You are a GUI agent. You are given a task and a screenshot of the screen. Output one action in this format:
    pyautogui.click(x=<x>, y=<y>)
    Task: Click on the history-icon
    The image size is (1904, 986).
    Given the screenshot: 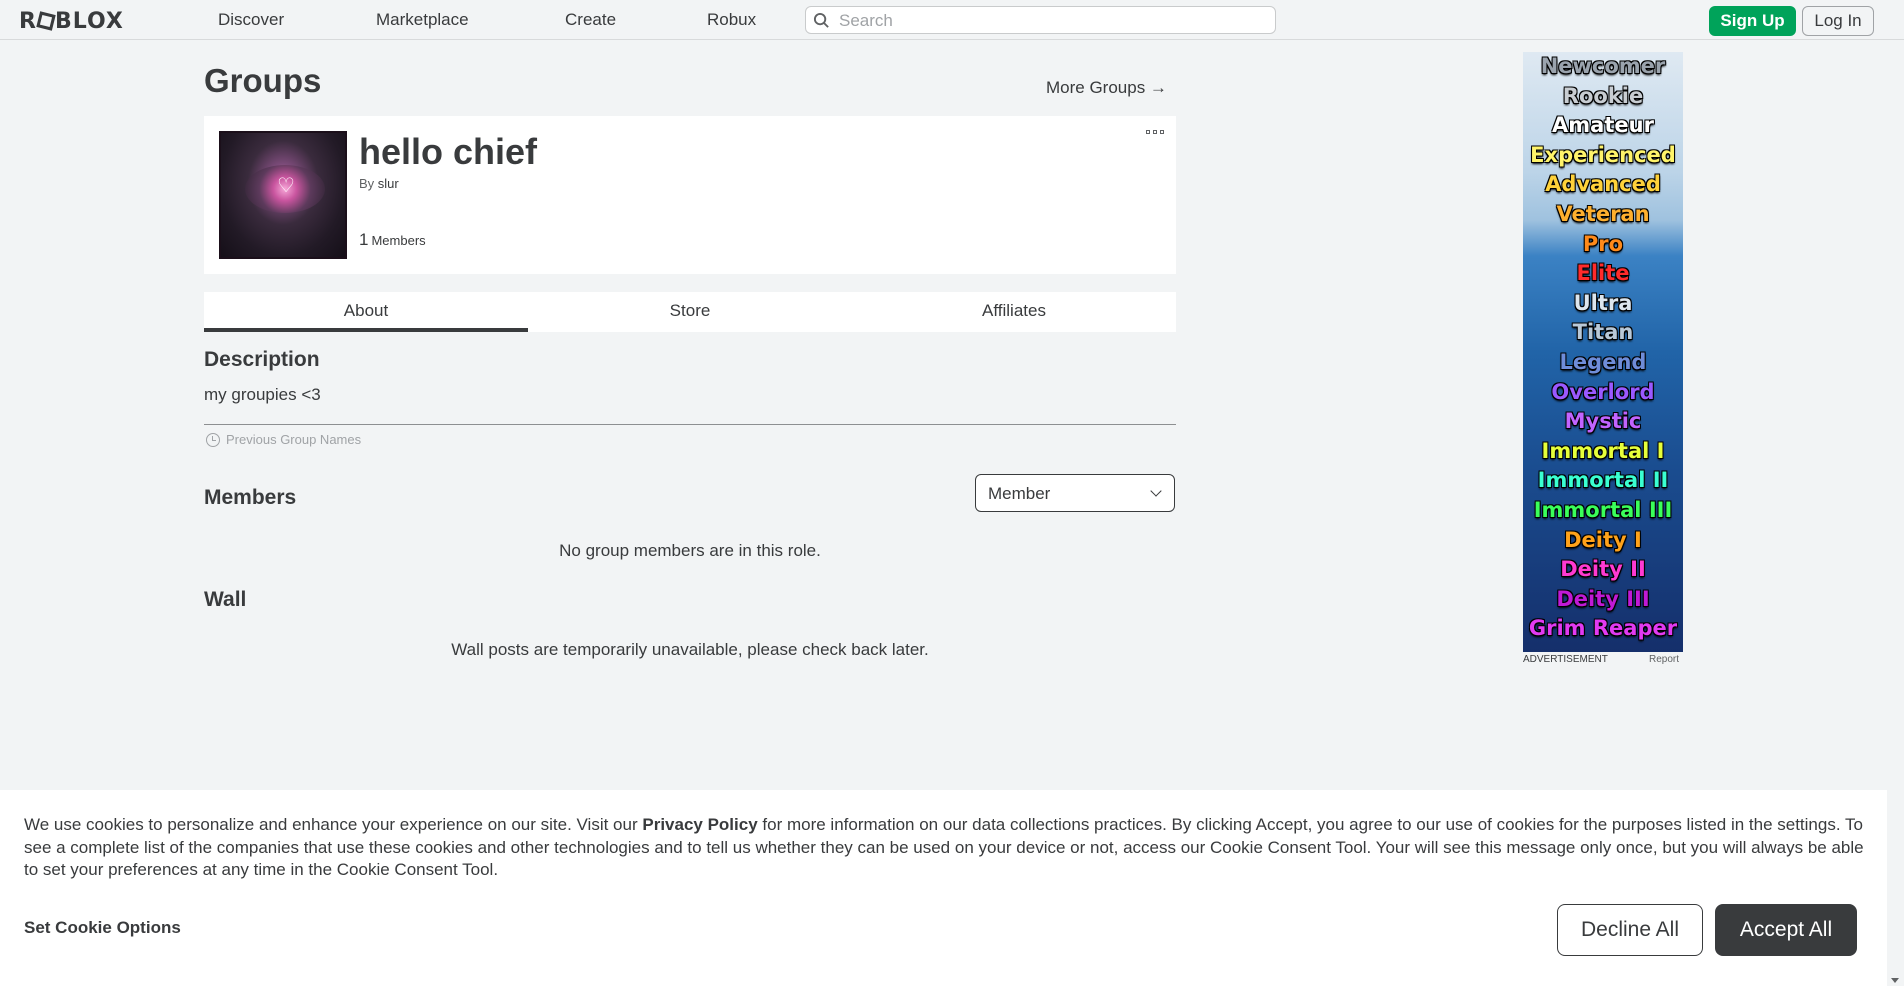 What is the action you would take?
    pyautogui.click(x=213, y=440)
    